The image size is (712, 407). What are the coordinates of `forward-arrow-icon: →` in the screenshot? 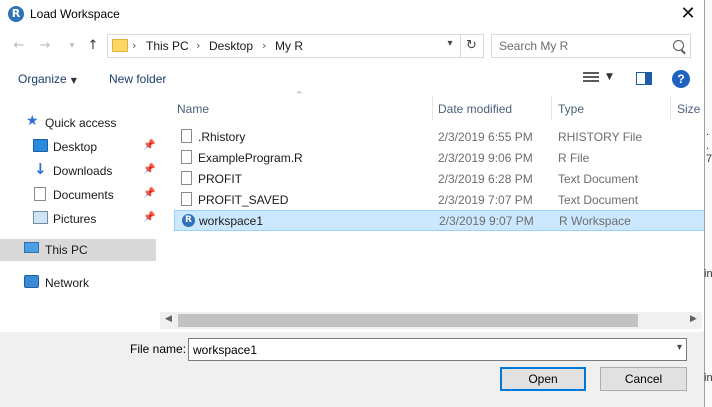 It's located at (45, 46).